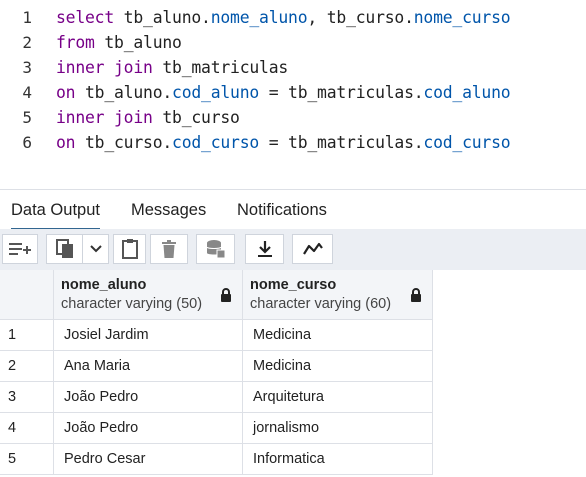  What do you see at coordinates (124, 142) in the screenshot?
I see `sql-text: tb_curso.` at bounding box center [124, 142].